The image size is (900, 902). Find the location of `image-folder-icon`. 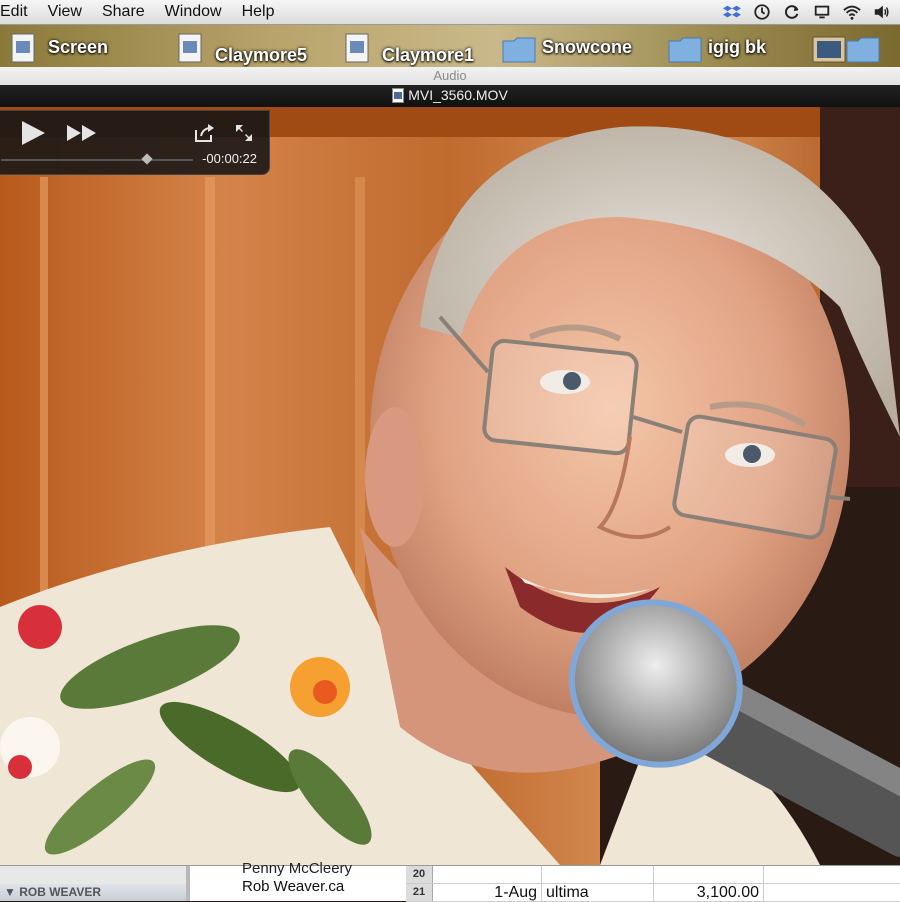

image-folder-icon is located at coordinates (829, 49).